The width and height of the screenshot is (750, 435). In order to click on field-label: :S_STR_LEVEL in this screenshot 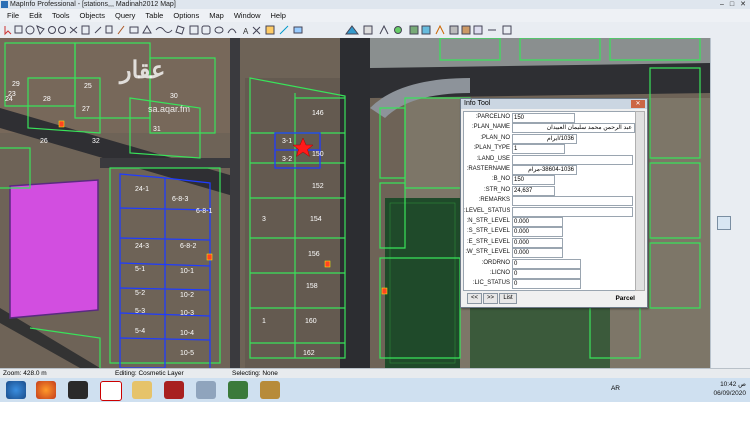, I will do `click(488, 231)`.